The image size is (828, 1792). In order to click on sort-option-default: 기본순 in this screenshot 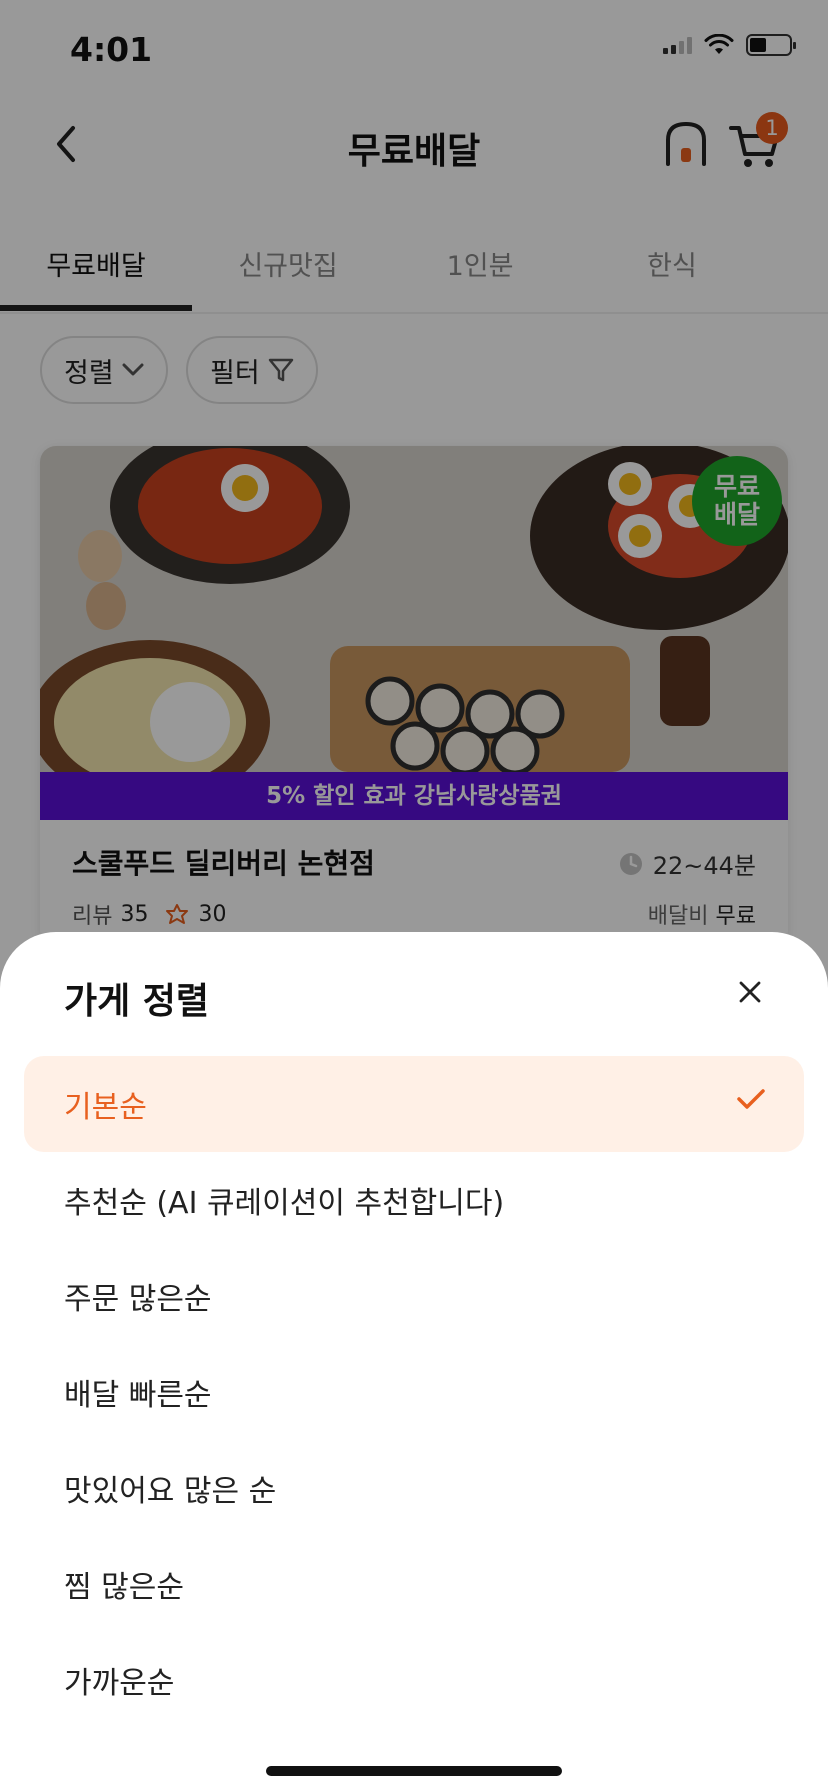, I will do `click(414, 1104)`.